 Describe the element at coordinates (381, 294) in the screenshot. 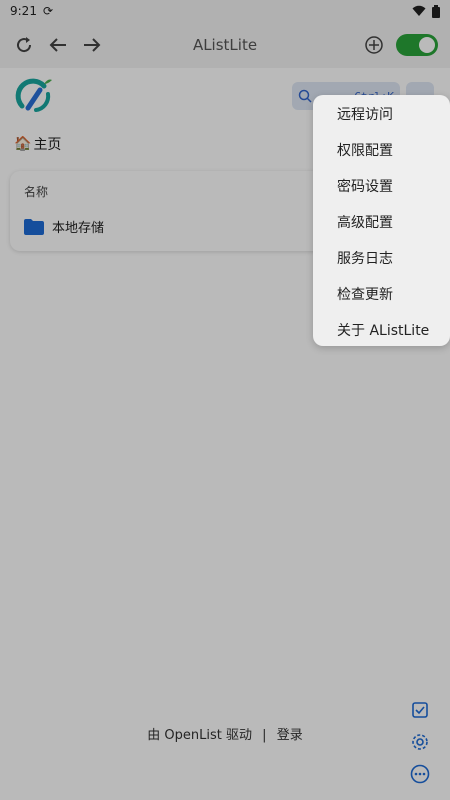

I see `menu-item-check-update: 检查更新` at that location.